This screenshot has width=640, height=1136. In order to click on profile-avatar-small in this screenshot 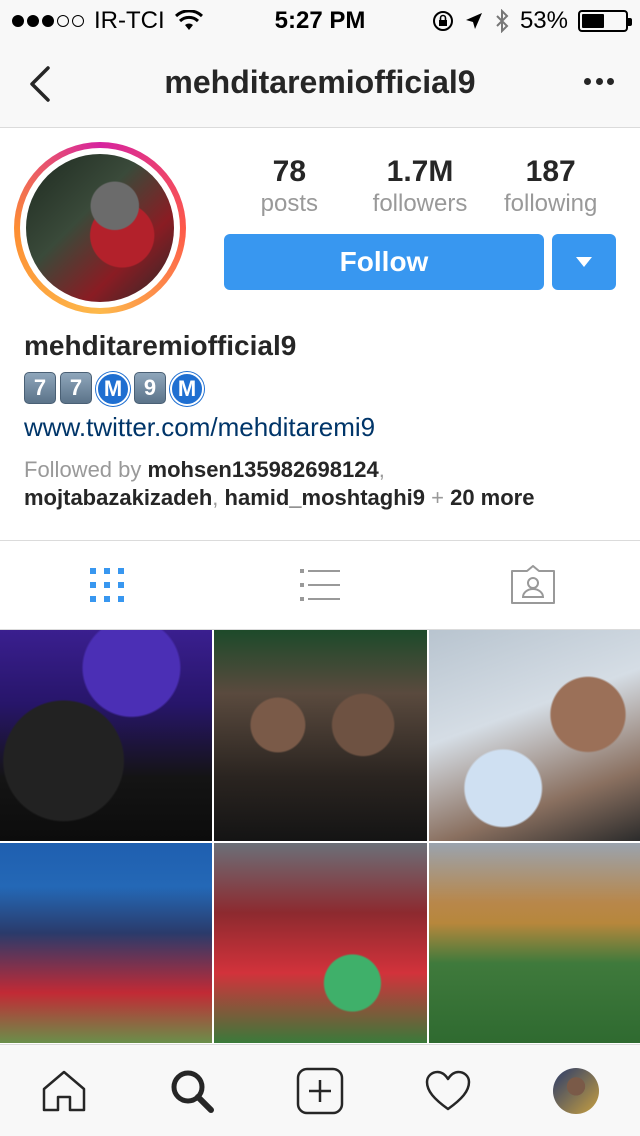, I will do `click(576, 1091)`.